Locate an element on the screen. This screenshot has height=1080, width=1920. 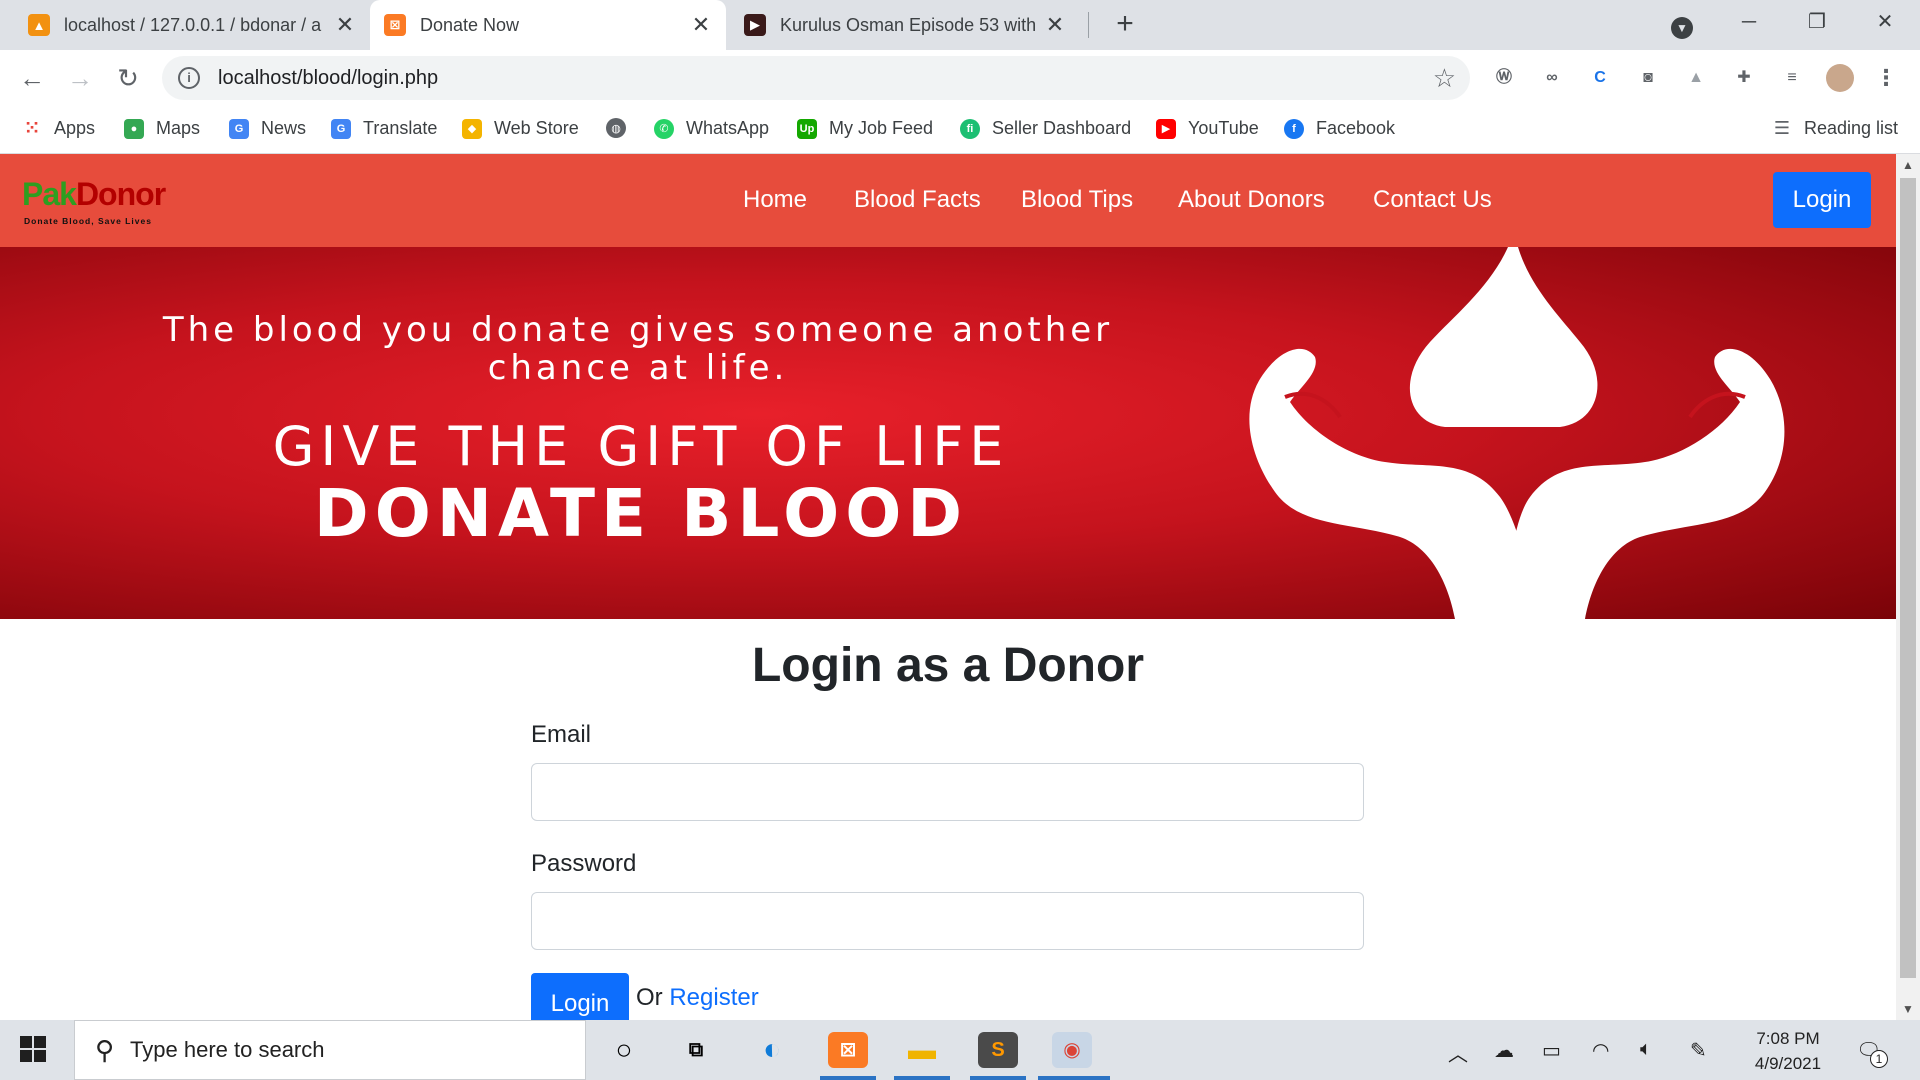
login-submit-button: Login is located at coordinates (580, 996).